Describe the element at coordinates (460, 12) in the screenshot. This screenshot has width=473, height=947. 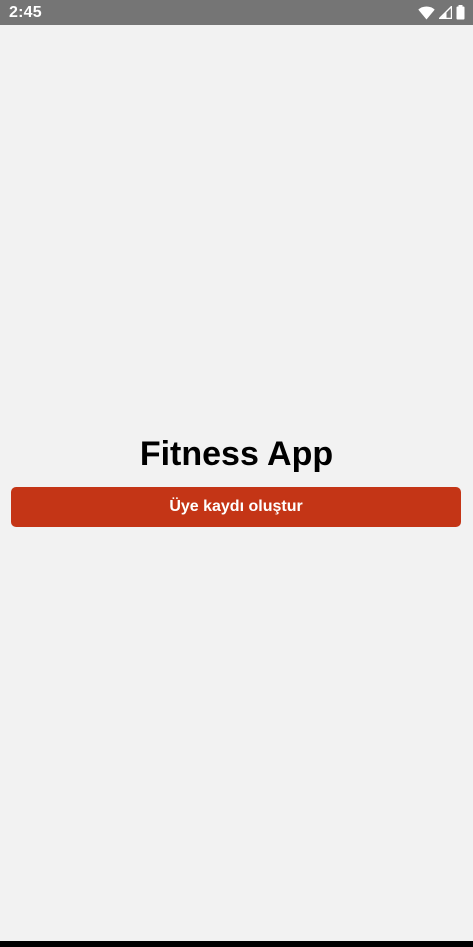
I see `battery-icon` at that location.